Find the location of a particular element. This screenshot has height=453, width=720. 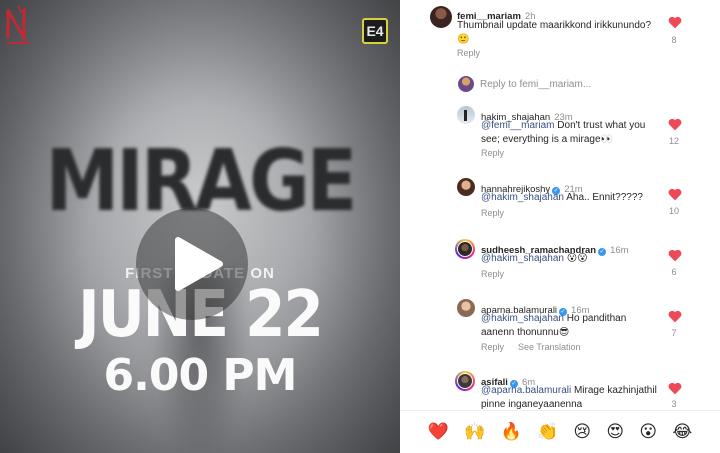

emoji-reaction-bar: ❤️ 🙌 🔥 👏 😢 😍 😮 😂 is located at coordinates (560, 431).